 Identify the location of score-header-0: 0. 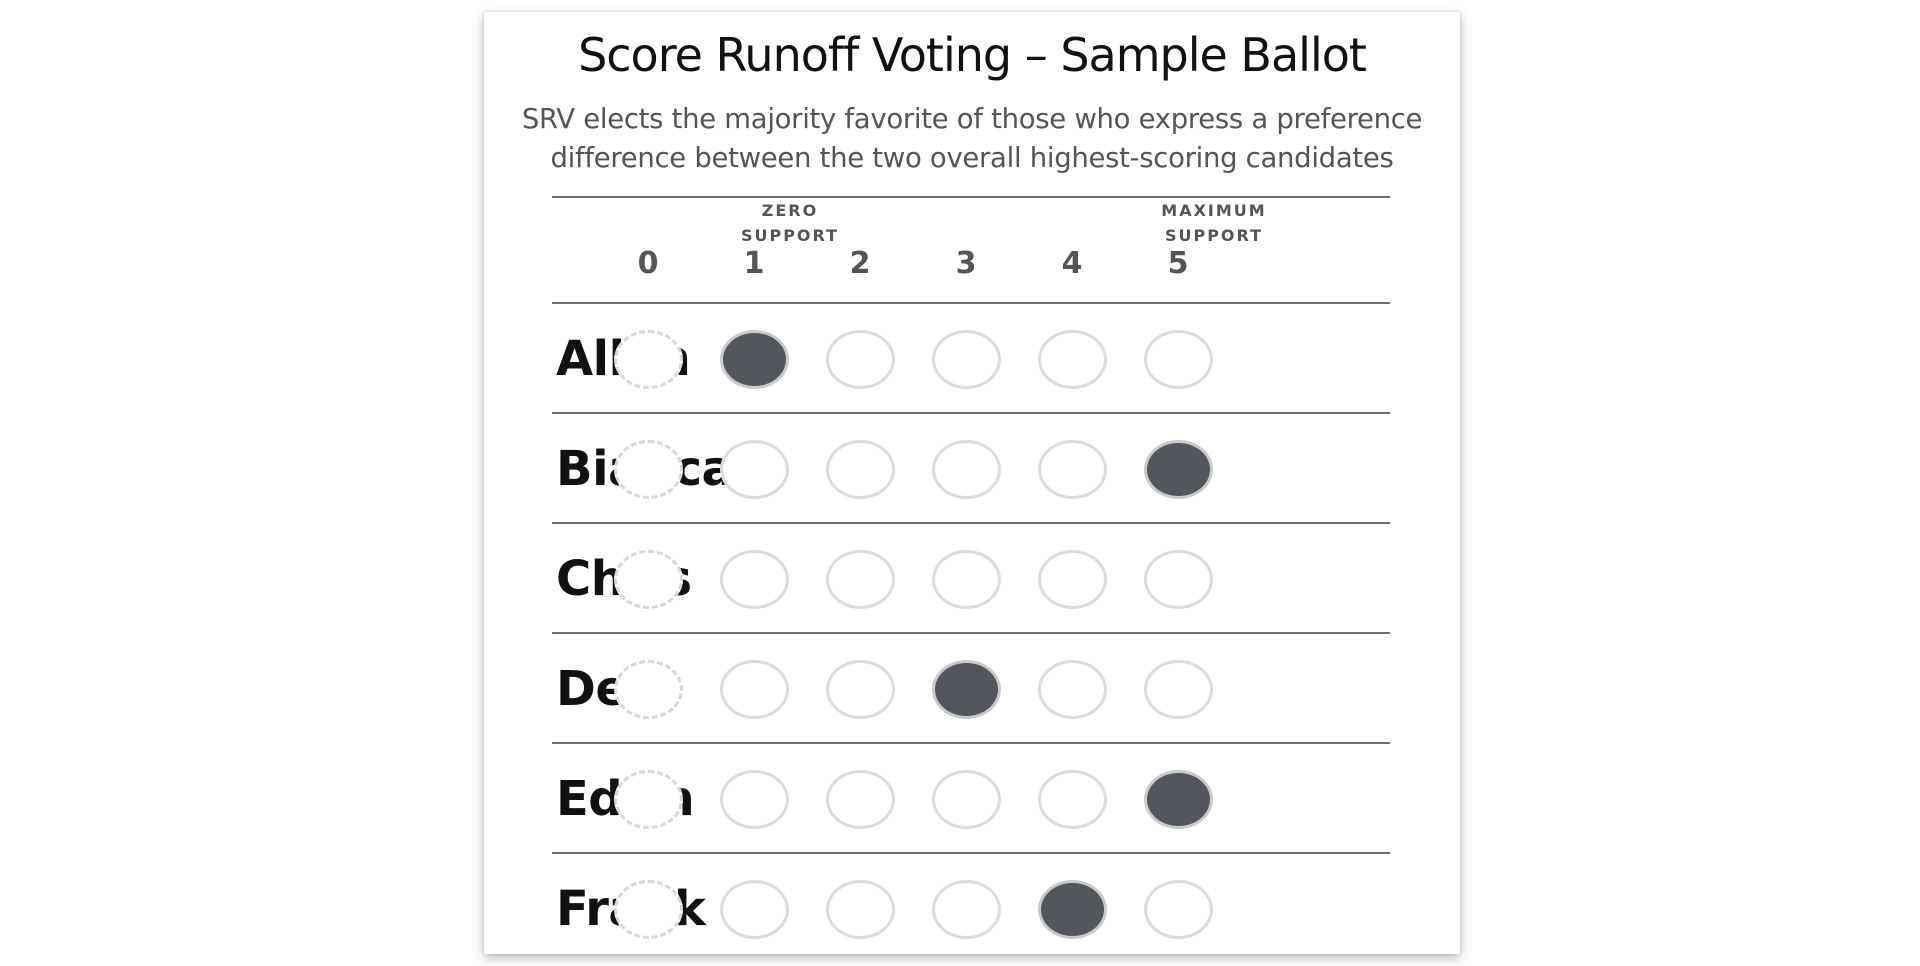
(648, 263).